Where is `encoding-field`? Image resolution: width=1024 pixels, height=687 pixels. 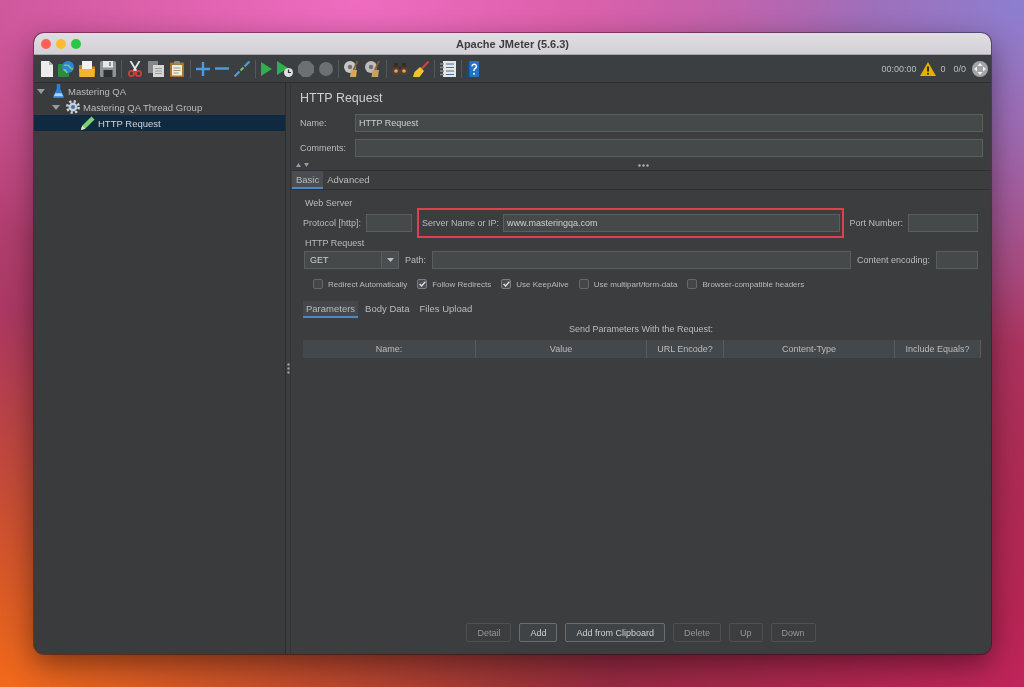 encoding-field is located at coordinates (957, 260).